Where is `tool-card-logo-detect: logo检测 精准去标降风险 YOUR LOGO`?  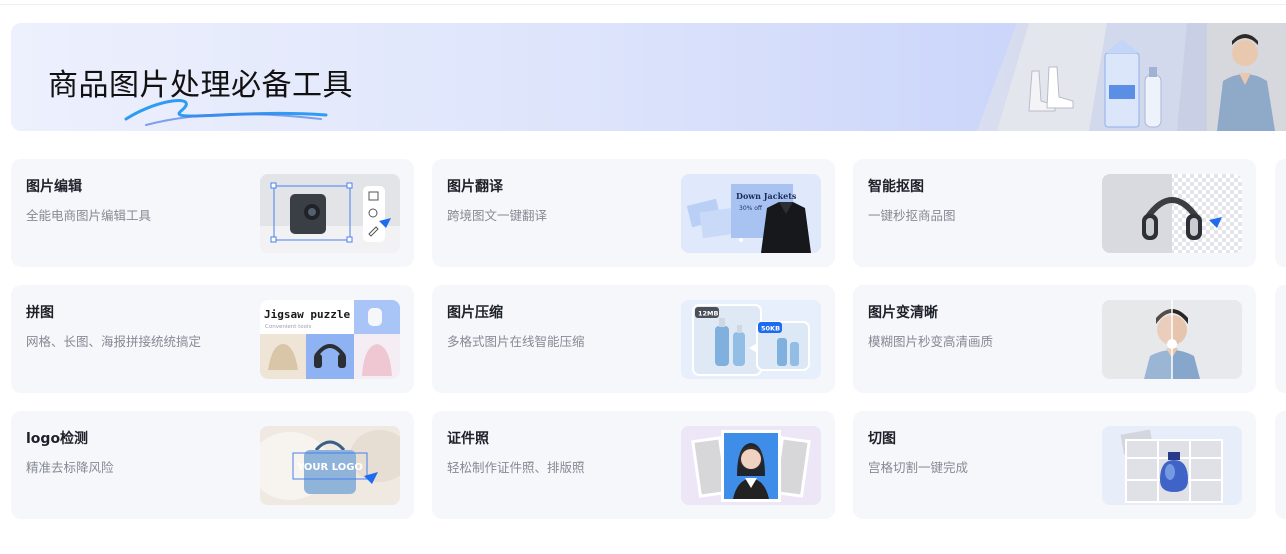
tool-card-logo-detect: logo检测 精准去标降风险 YOUR LOGO is located at coordinates (212, 465).